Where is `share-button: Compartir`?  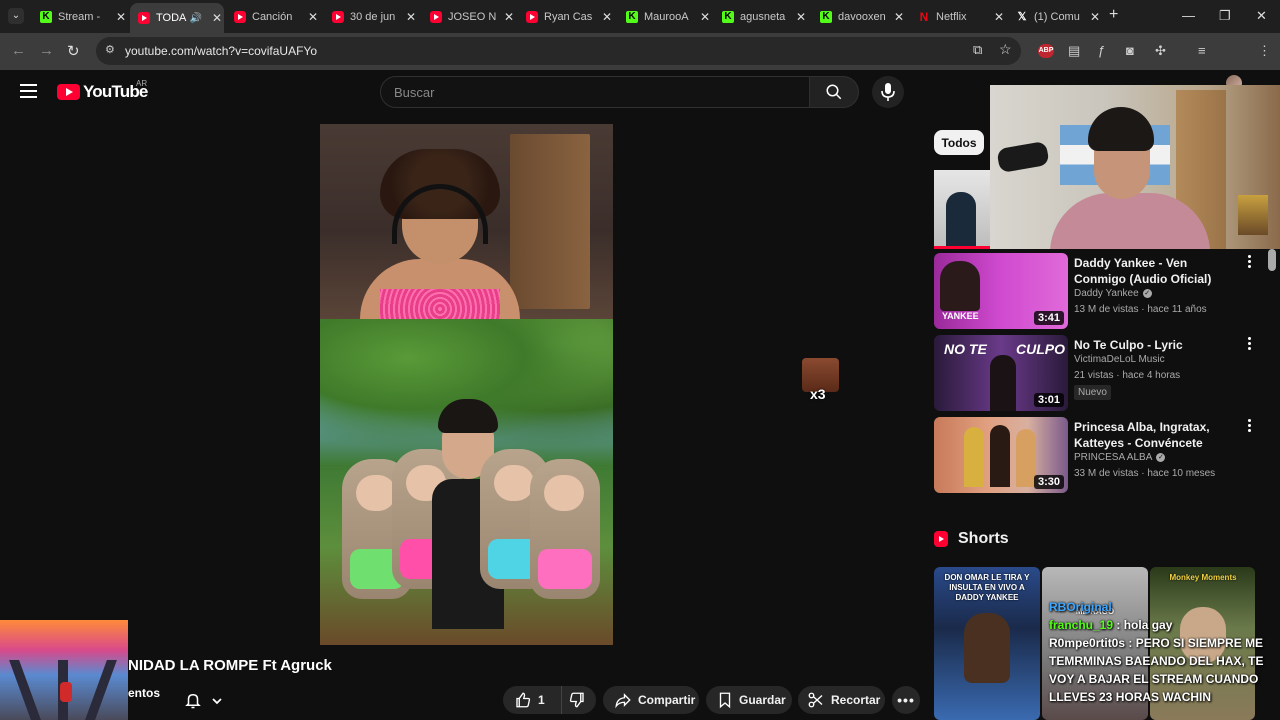
share-button: Compartir is located at coordinates (651, 700).